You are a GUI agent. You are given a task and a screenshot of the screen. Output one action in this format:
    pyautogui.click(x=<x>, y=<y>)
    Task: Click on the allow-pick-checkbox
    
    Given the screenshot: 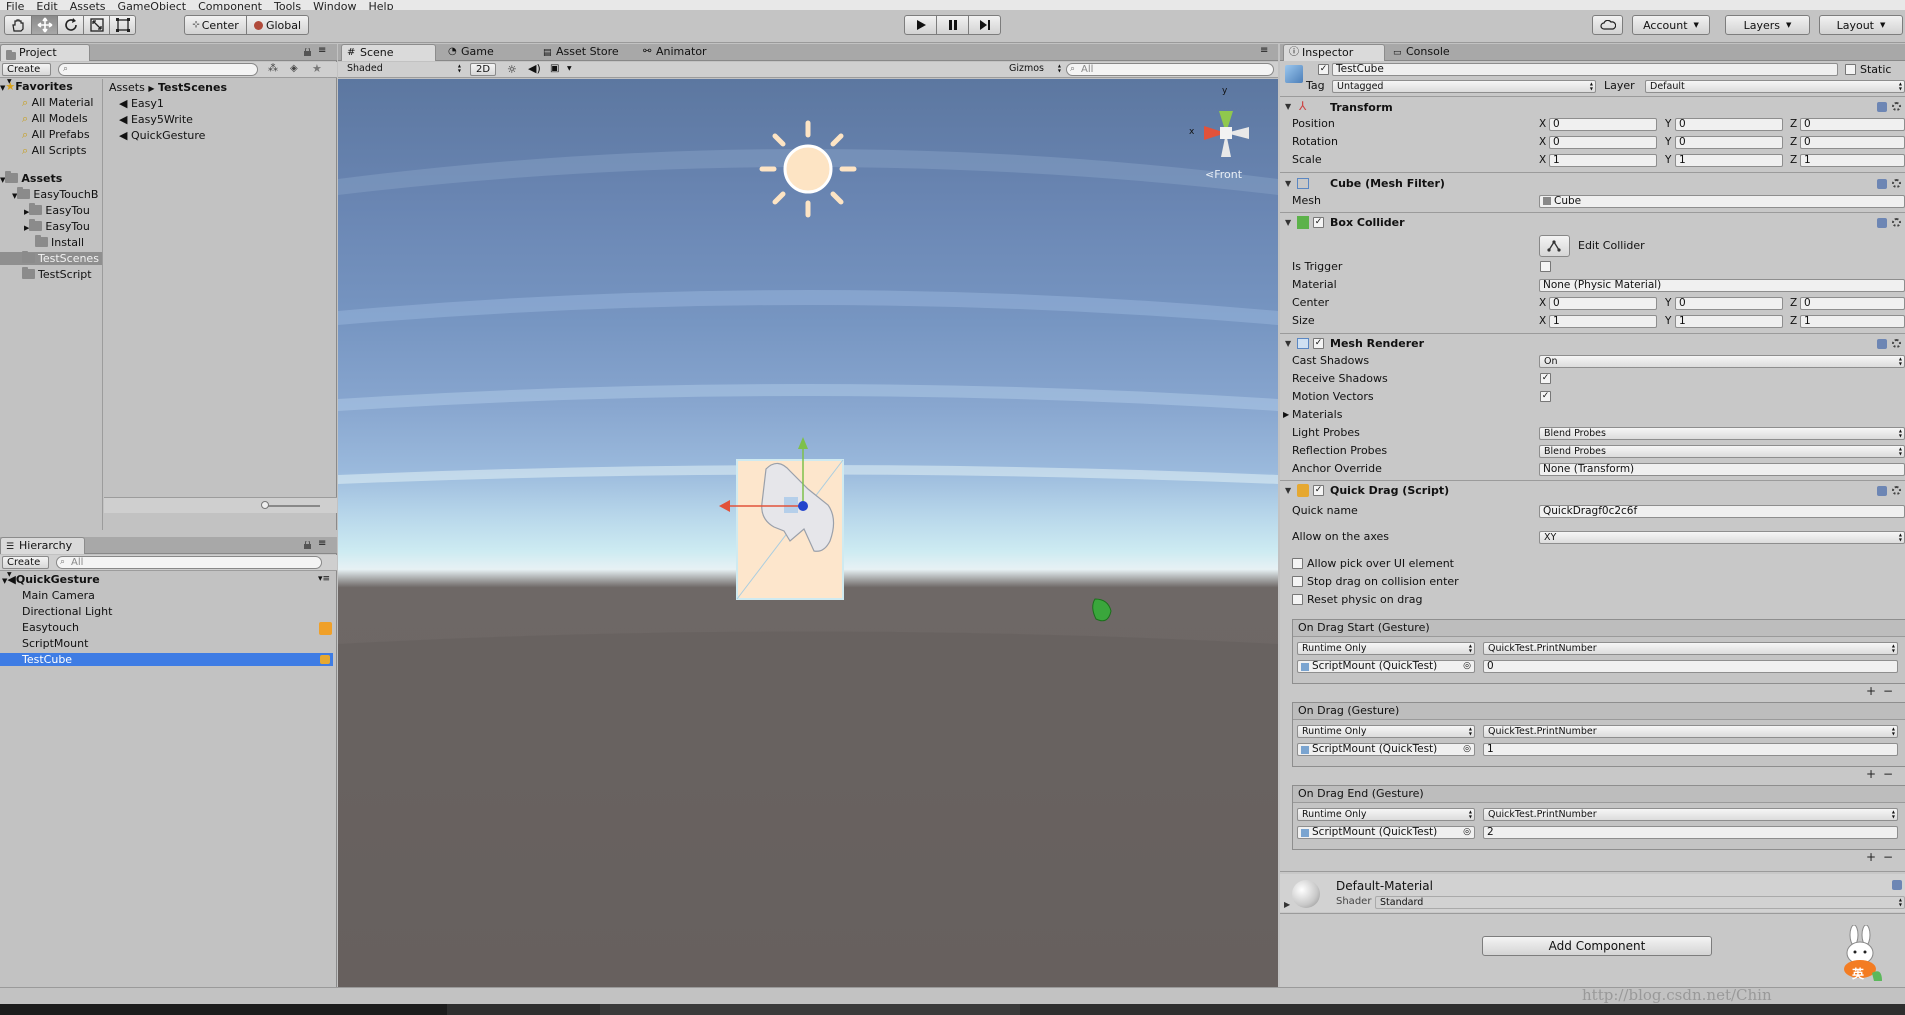 What is the action you would take?
    pyautogui.click(x=1297, y=563)
    